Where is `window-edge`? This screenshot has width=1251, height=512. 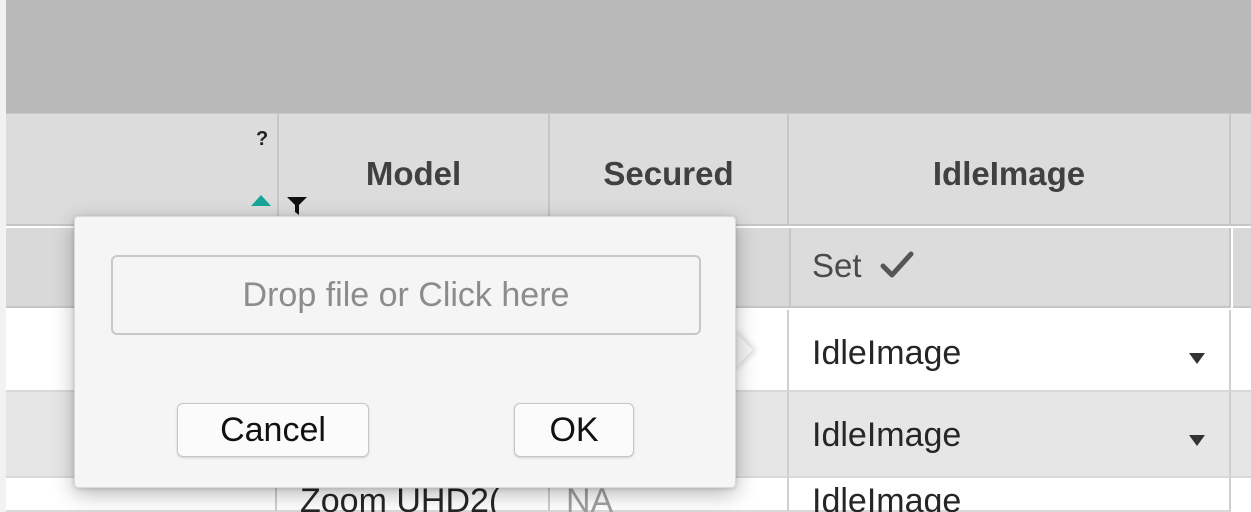
window-edge is located at coordinates (3, 256).